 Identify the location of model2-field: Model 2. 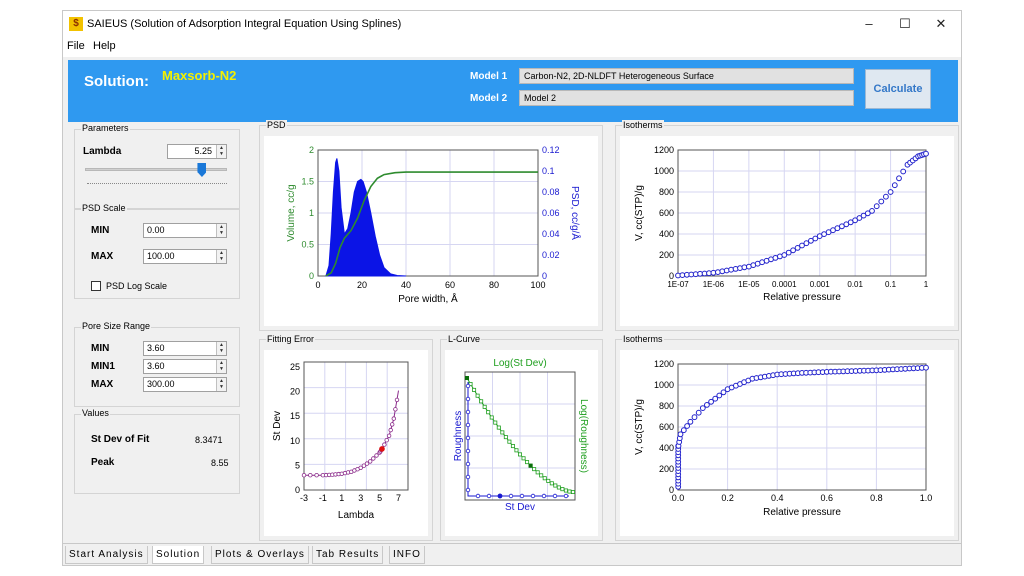
(686, 98).